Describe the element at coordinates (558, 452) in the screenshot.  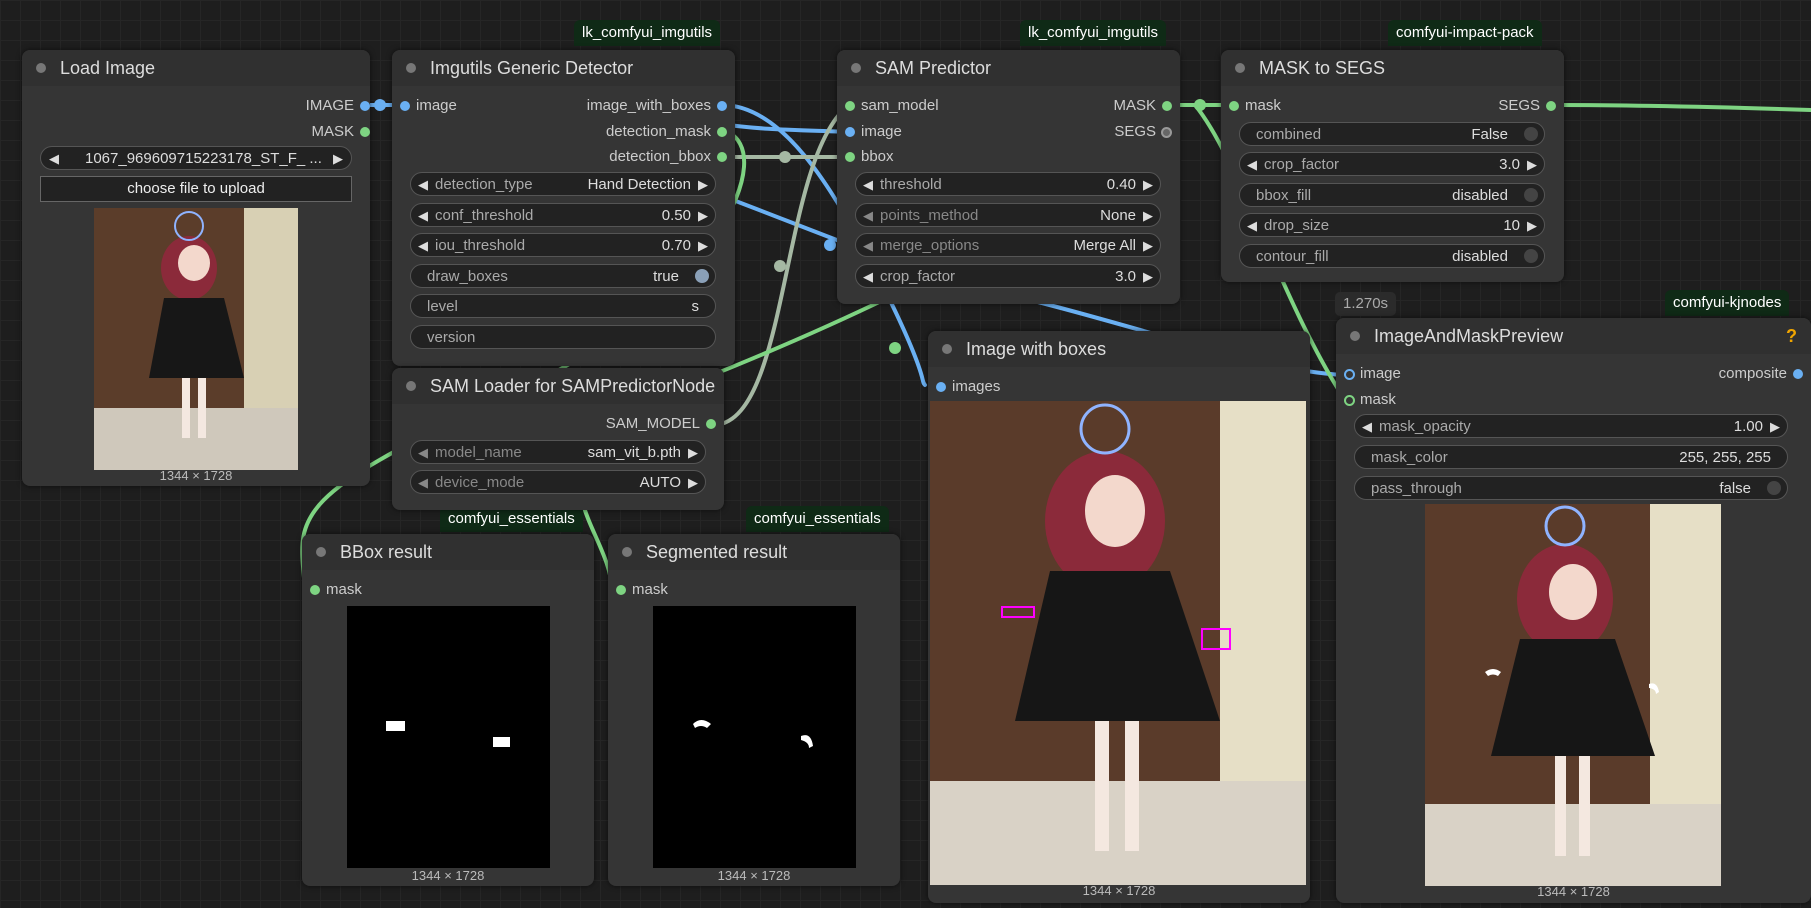
I see `model-name-combo: ◀ model_name sam_vit_b.pth ▶` at that location.